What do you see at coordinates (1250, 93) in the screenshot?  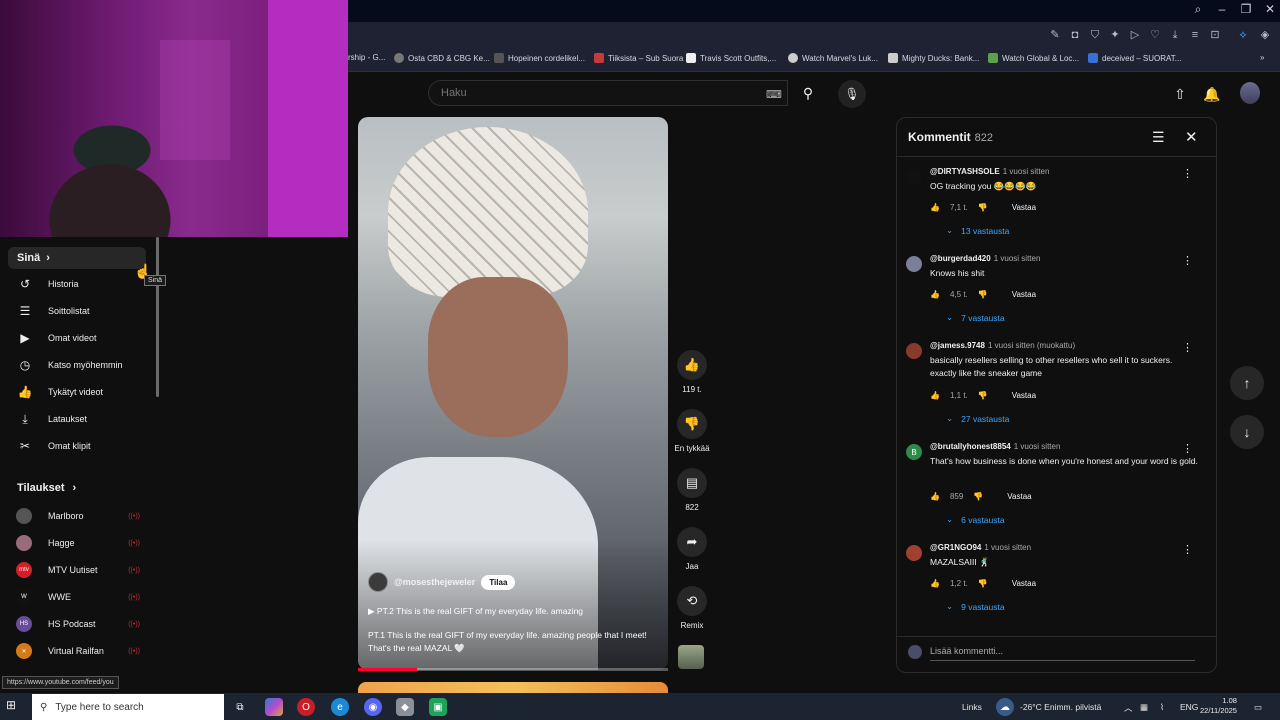 I see `account-avatar` at bounding box center [1250, 93].